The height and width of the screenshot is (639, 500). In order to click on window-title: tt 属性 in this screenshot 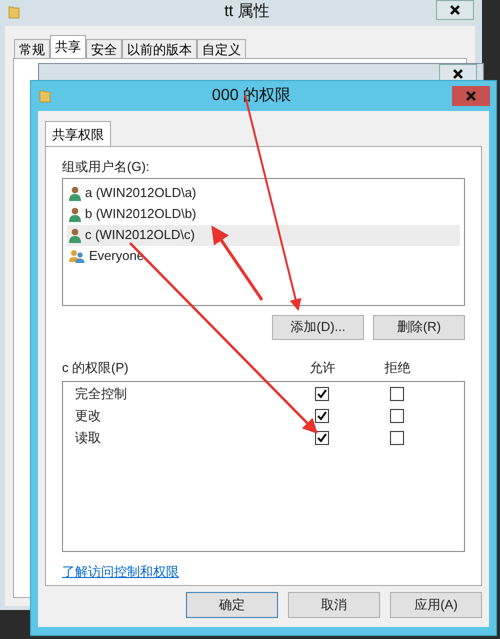, I will do `click(247, 12)`.